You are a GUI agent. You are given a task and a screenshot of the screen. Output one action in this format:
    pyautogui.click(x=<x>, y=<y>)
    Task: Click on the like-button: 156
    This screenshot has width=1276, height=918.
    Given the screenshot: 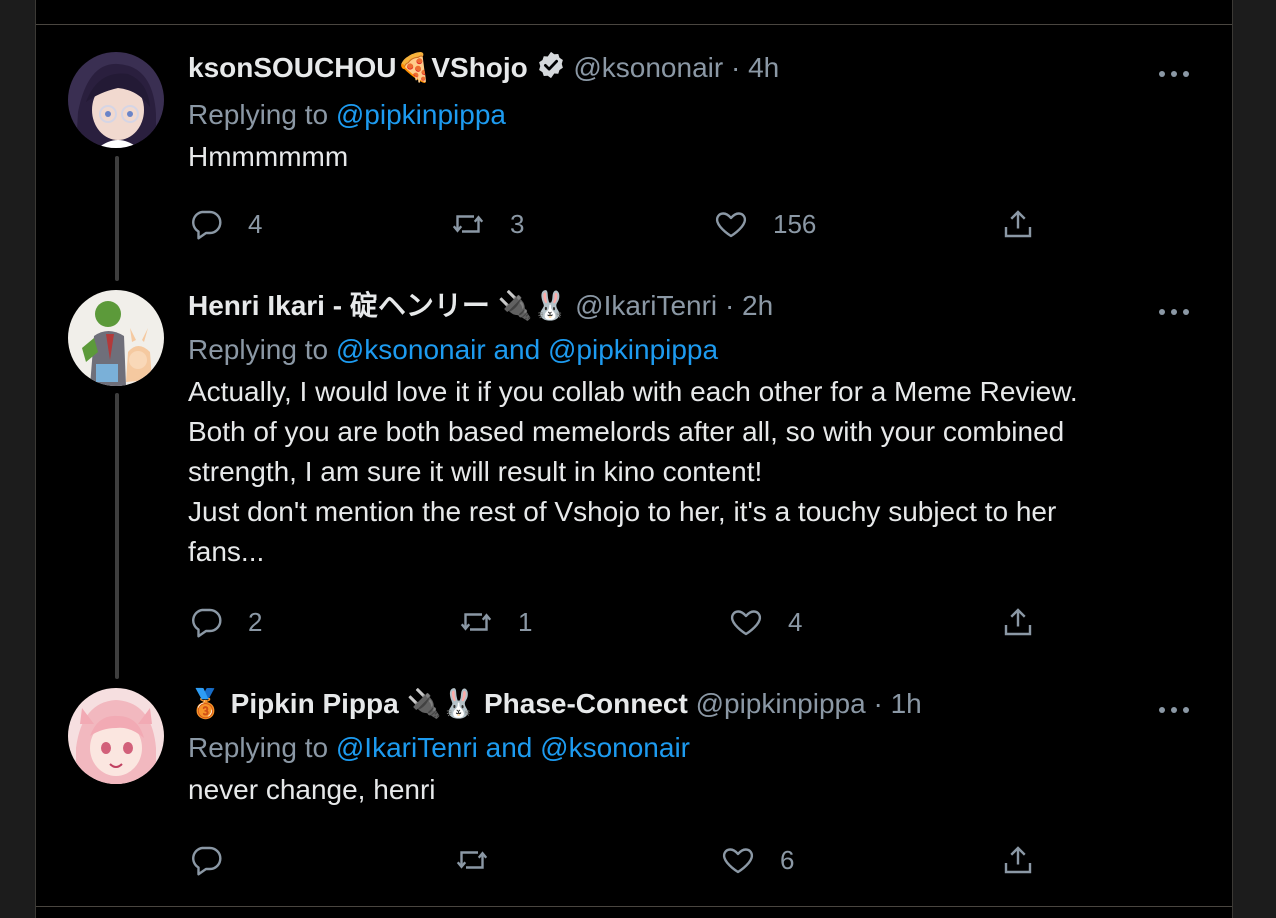 What is the action you would take?
    pyautogui.click(x=764, y=224)
    